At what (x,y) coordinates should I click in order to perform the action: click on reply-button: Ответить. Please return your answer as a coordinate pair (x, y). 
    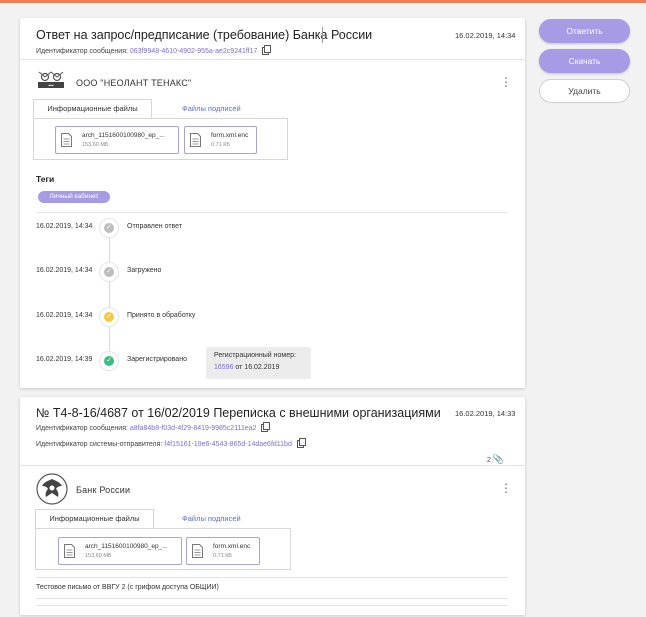
    Looking at the image, I should click on (584, 31).